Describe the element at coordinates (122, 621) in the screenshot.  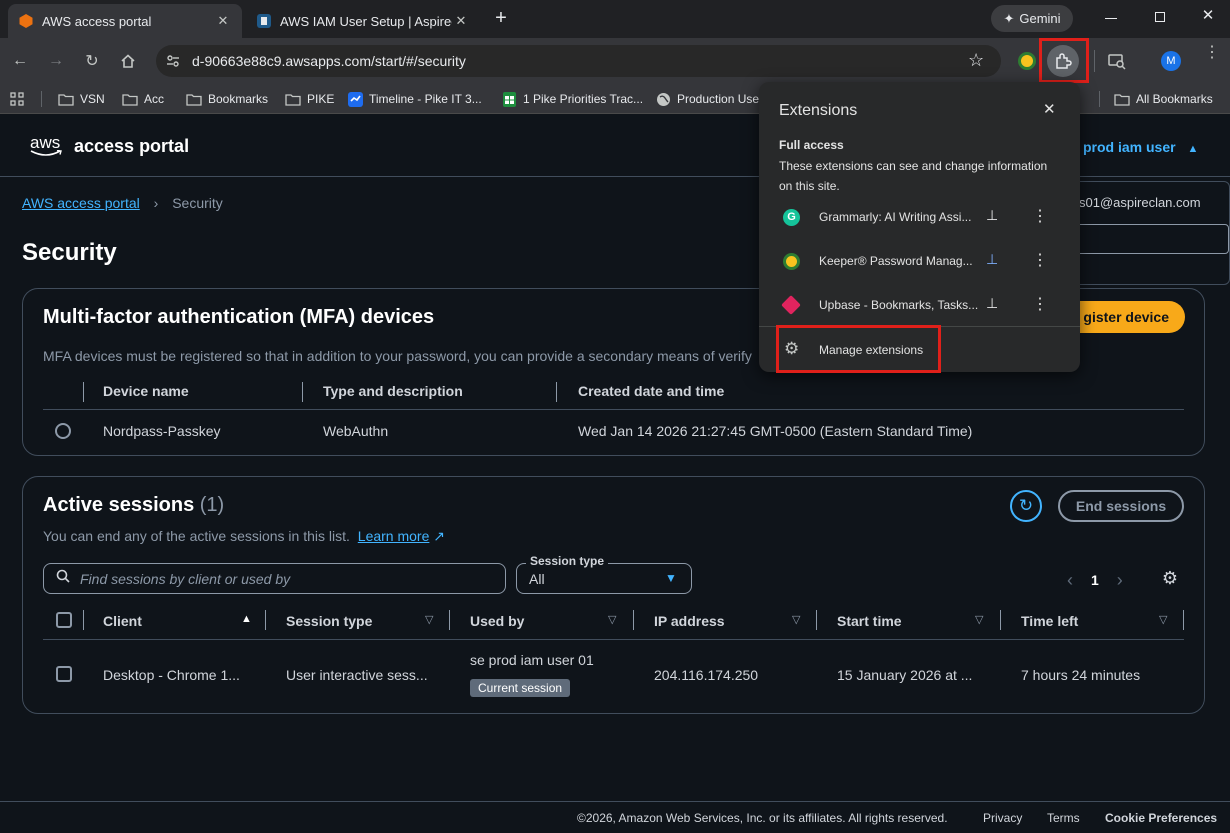
I see `column-header-client: Client` at that location.